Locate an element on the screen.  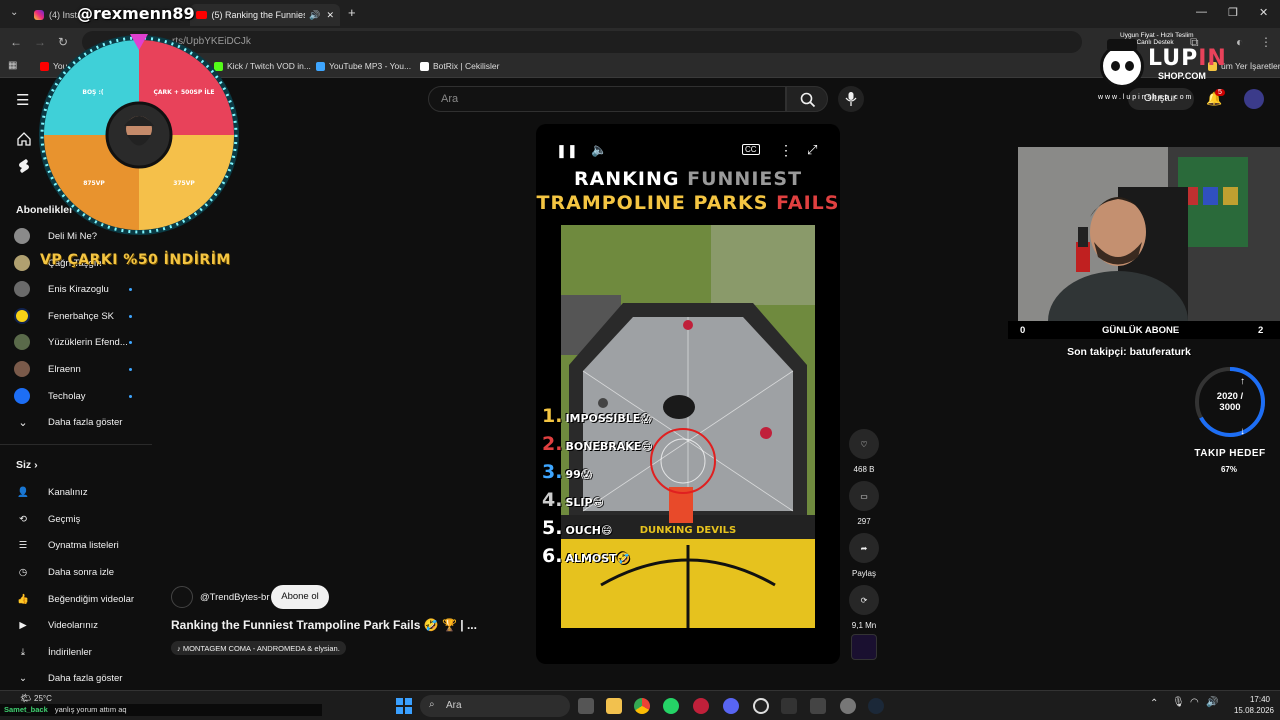
home-icon is located at coordinates (24, 139).